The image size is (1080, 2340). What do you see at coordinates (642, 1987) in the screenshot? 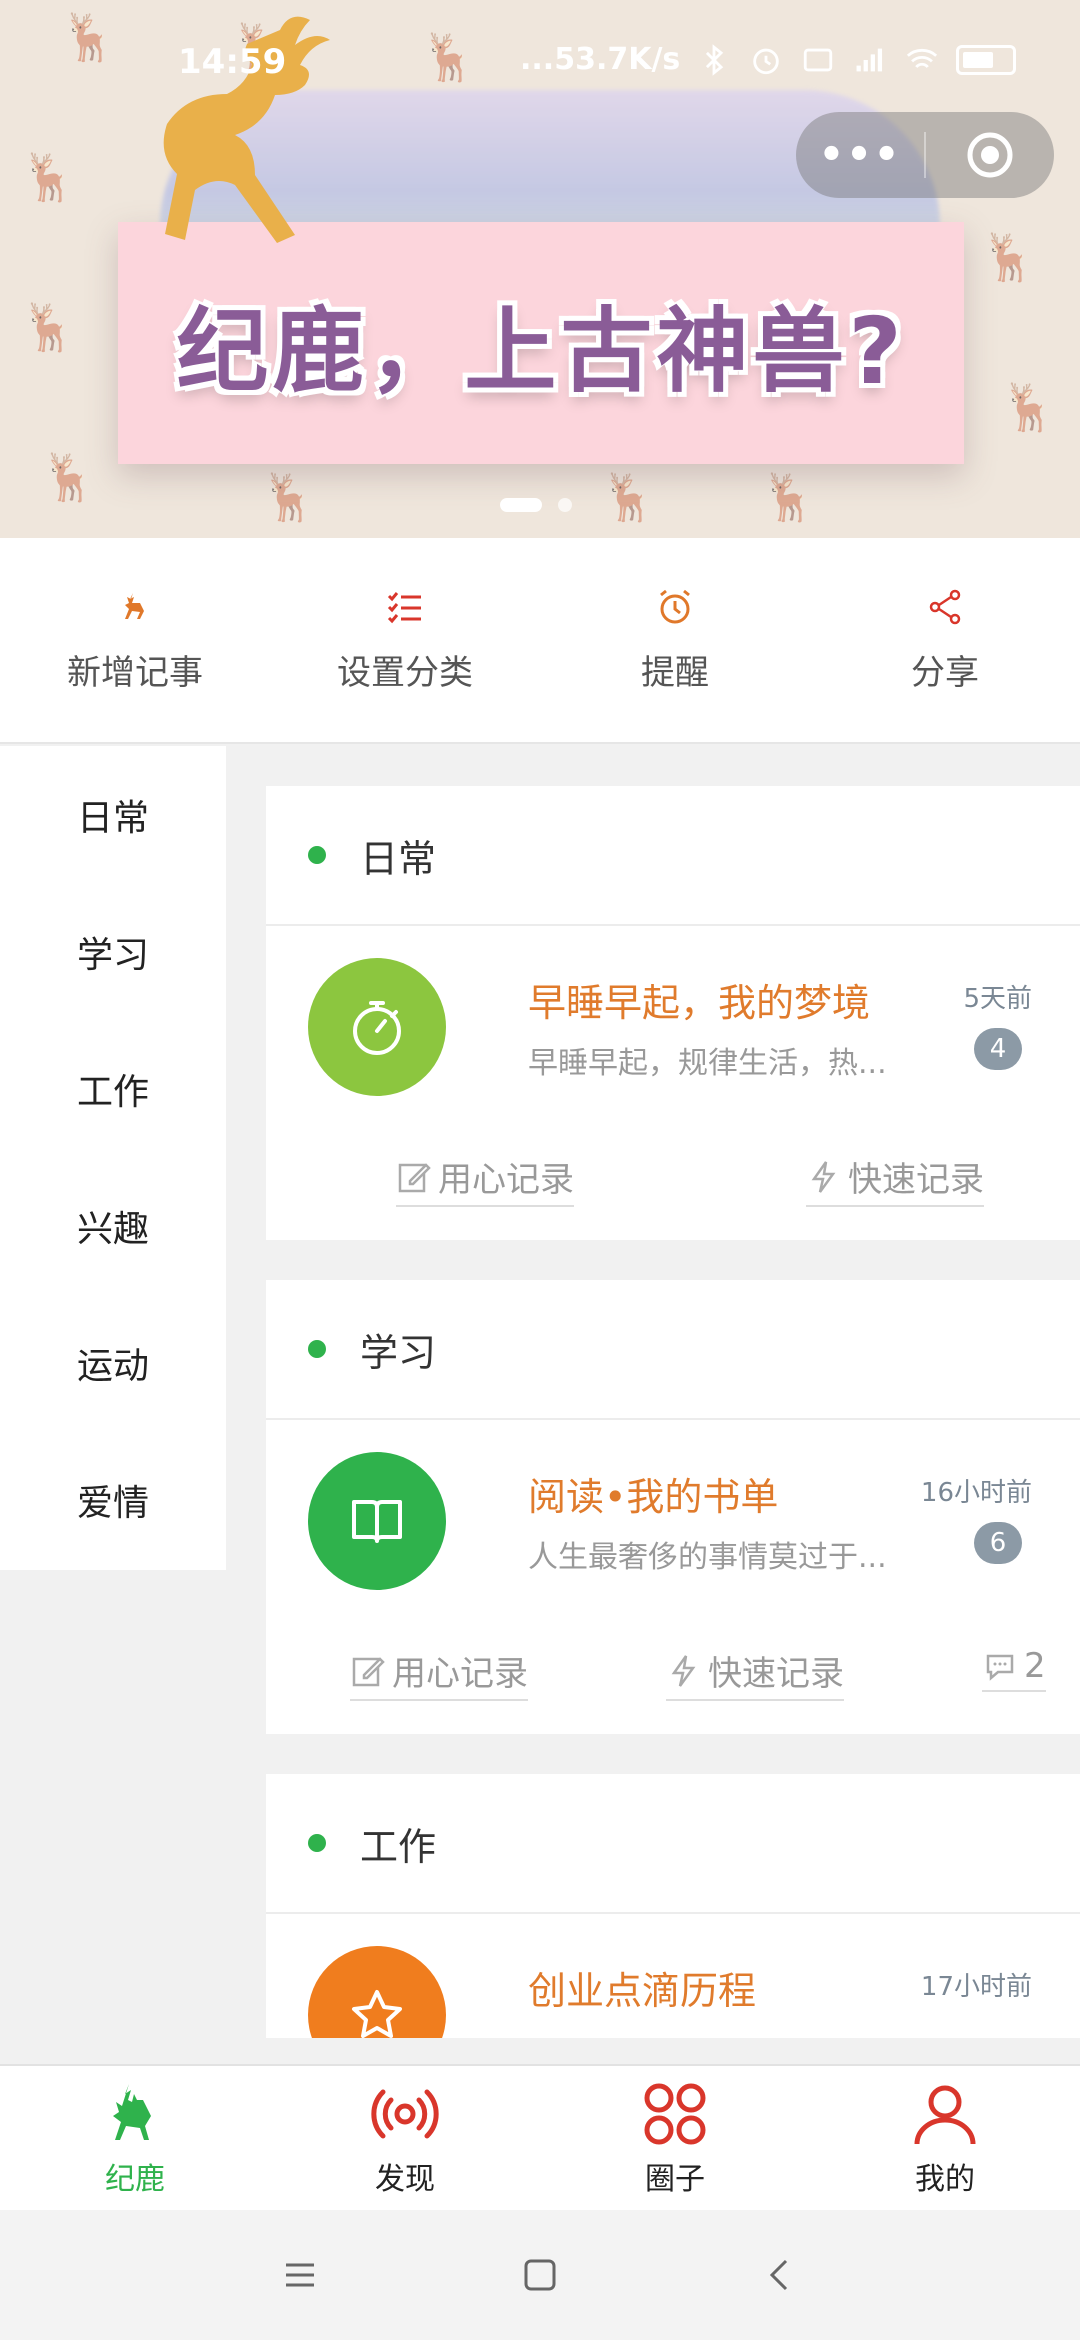
I see `note-title: 创业点滴历程` at bounding box center [642, 1987].